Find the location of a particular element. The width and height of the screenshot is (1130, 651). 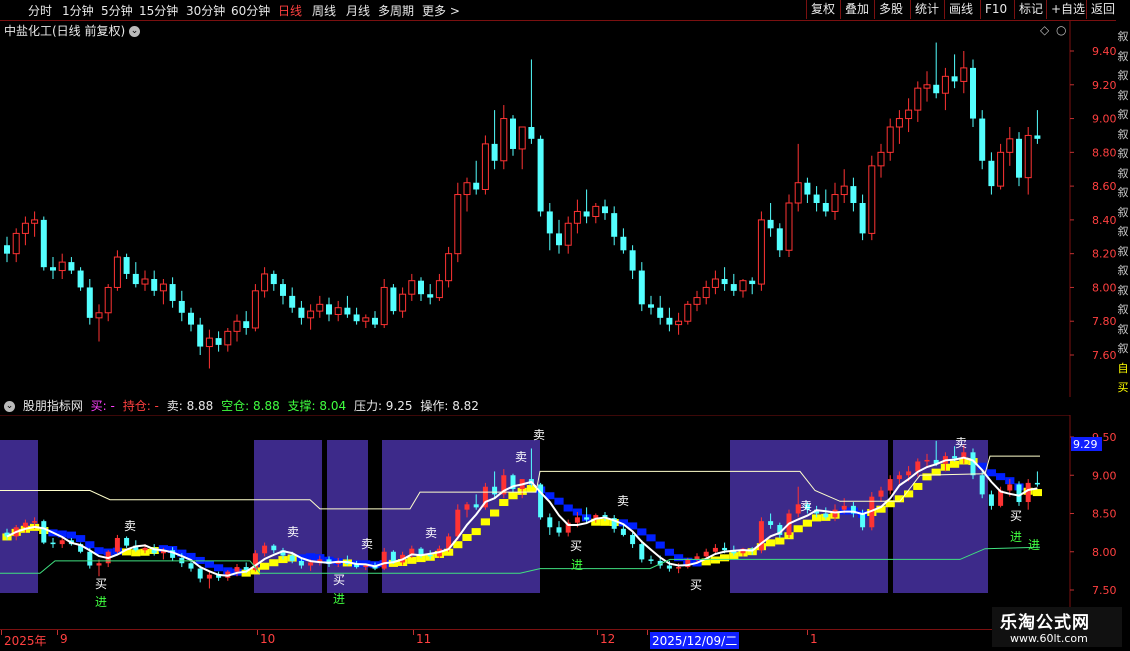

period-tab: 60分钟 is located at coordinates (250, 10).